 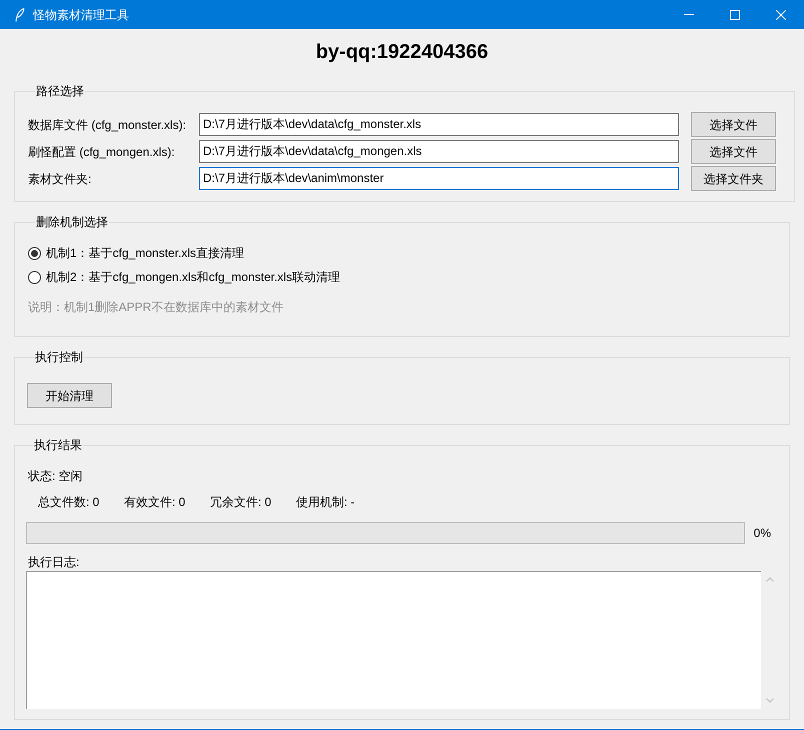 What do you see at coordinates (439, 178) in the screenshot?
I see `path-input: D:\7月进行版本\dev\anim\monster` at bounding box center [439, 178].